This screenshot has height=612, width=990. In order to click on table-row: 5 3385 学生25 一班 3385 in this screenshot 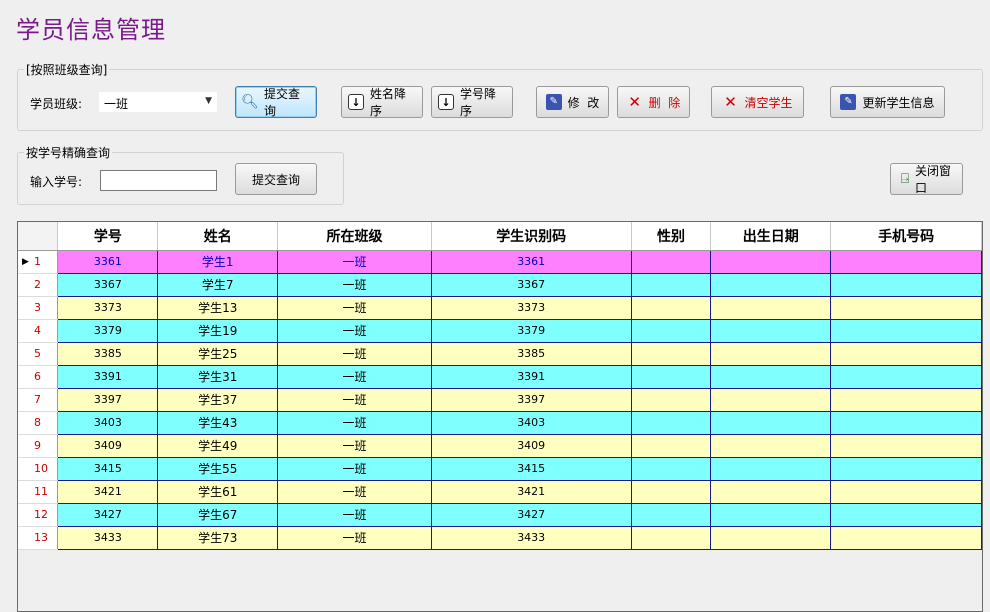, I will do `click(500, 354)`.